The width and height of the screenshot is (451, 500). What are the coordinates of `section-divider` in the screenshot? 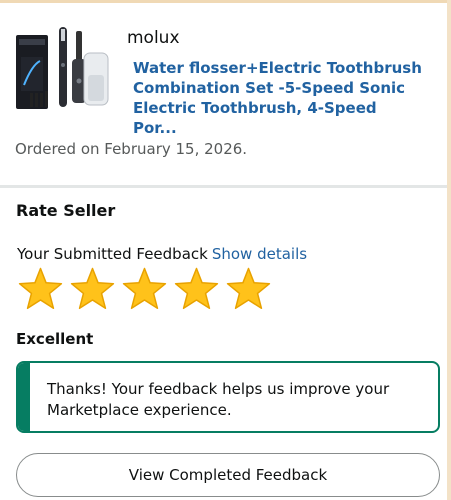 It's located at (223, 186).